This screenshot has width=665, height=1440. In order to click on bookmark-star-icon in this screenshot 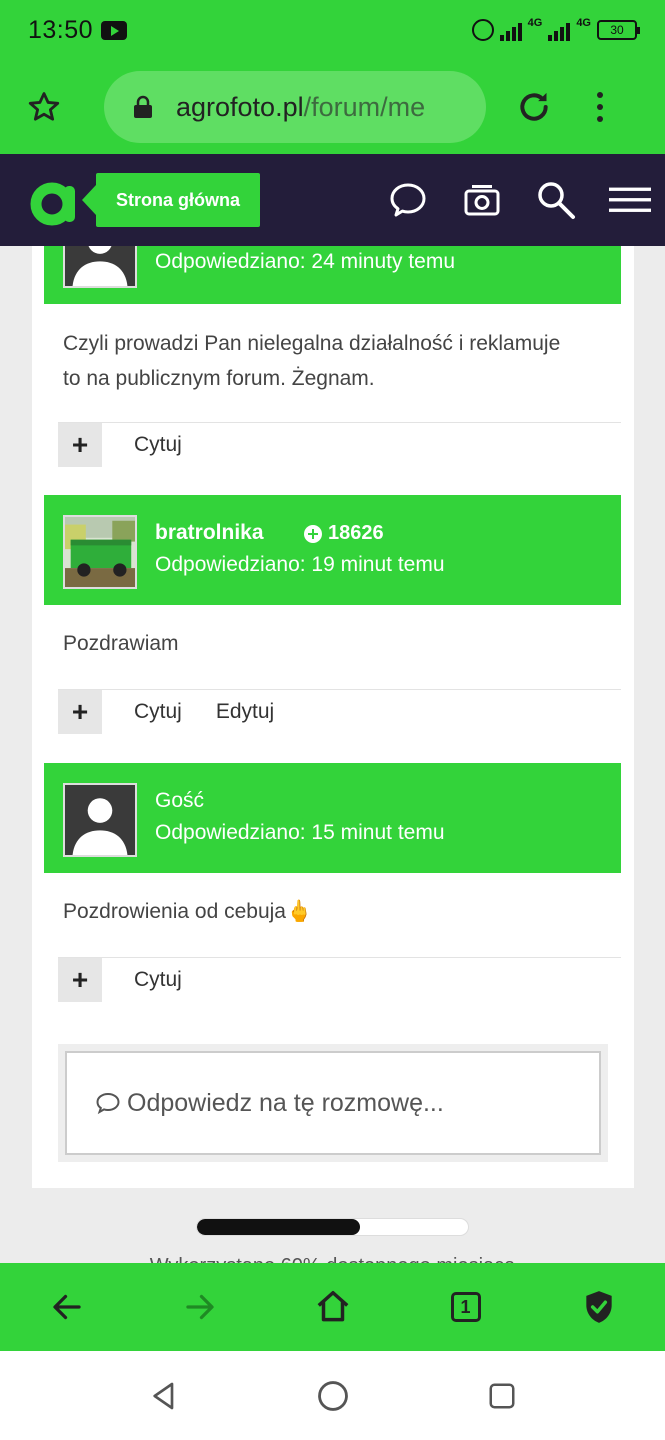, I will do `click(44, 107)`.